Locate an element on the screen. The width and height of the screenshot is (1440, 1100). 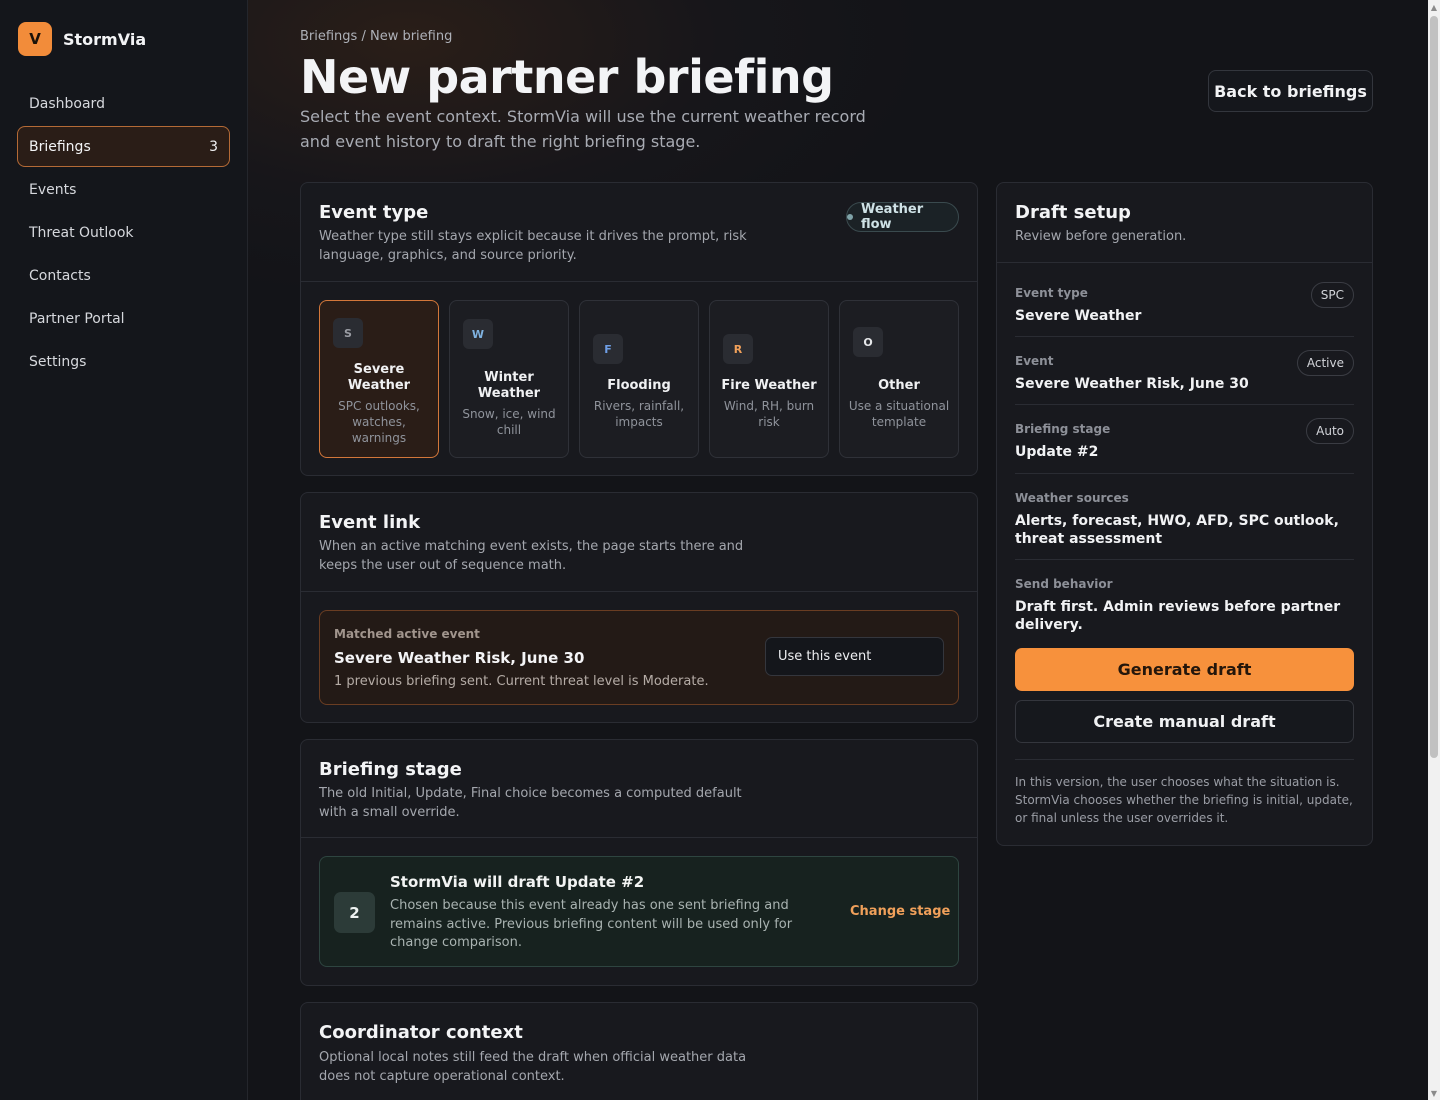
sidebar-item-dashboard: Dashboard is located at coordinates (123, 103).